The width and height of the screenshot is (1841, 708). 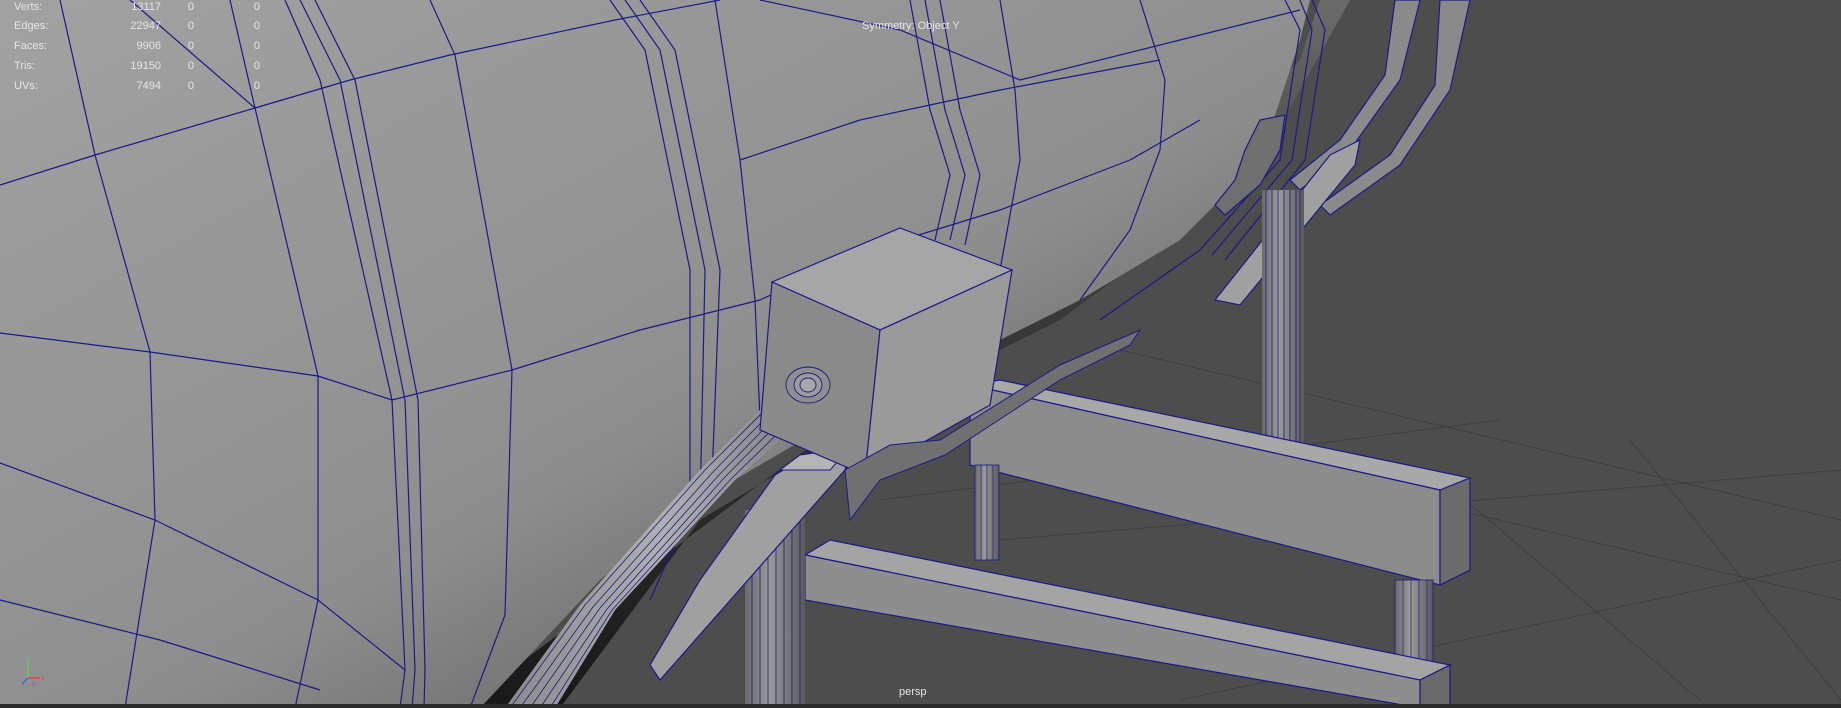 What do you see at coordinates (24, 66) in the screenshot?
I see `hud-label: Tris:` at bounding box center [24, 66].